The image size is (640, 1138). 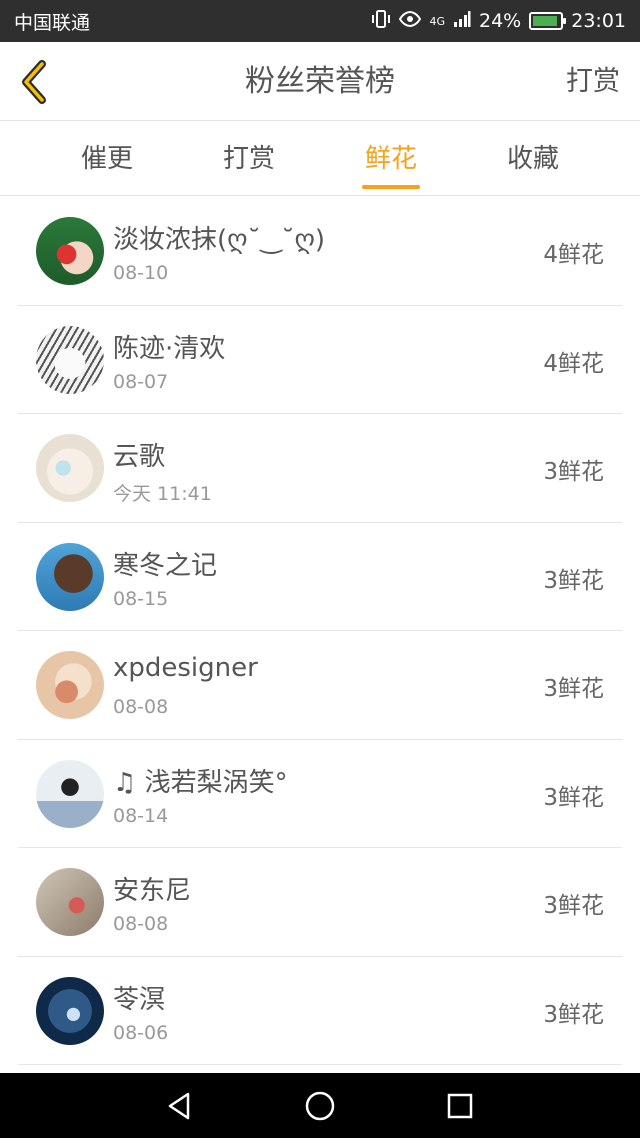 What do you see at coordinates (152, 891) in the screenshot?
I see `fan-name: 安东尼` at bounding box center [152, 891].